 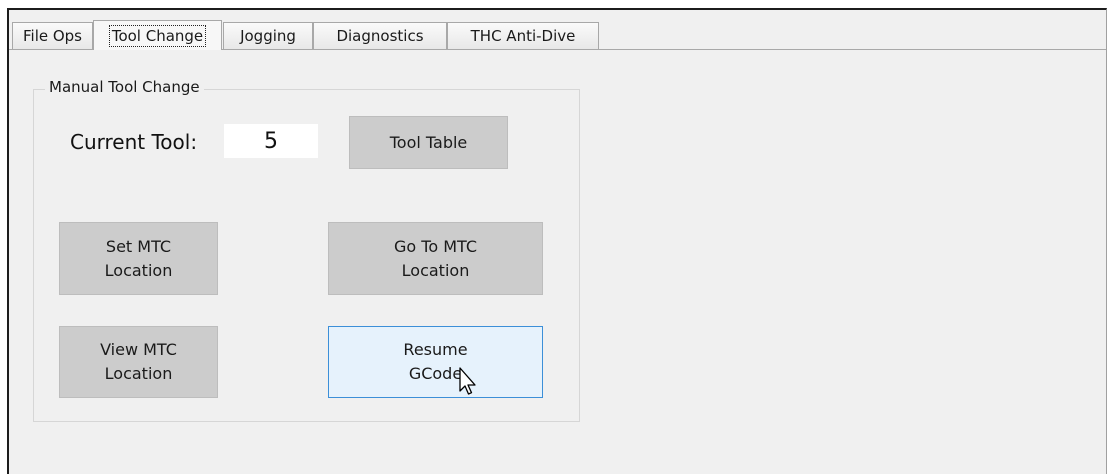 I want to click on current-tool-label: Current Tool:, so click(x=134, y=142).